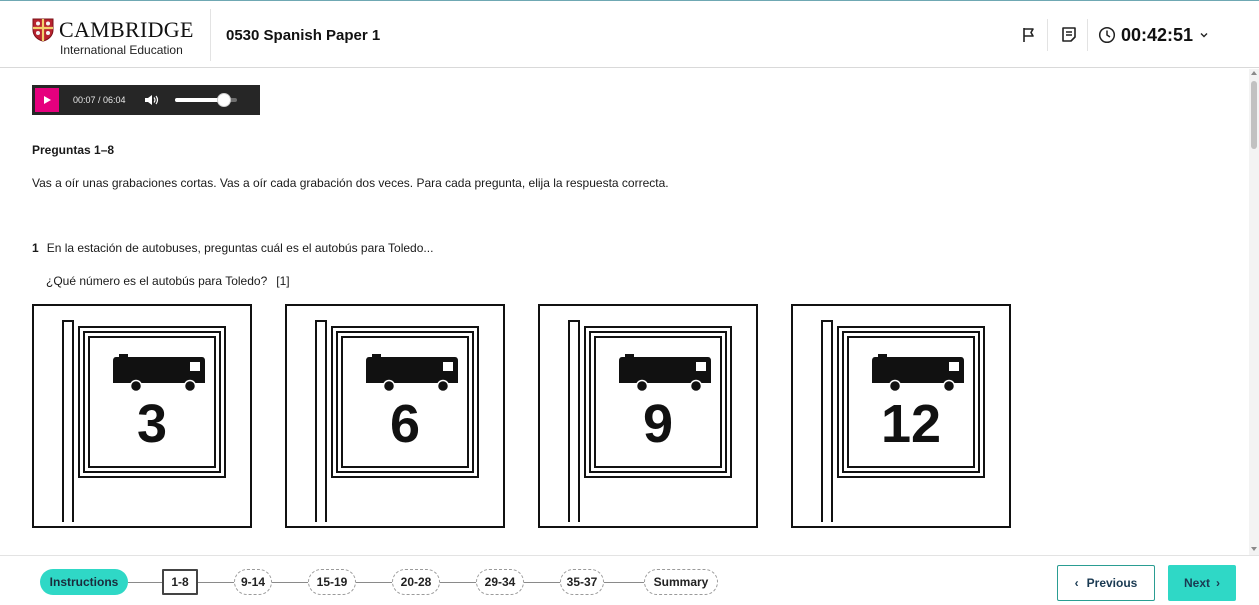 The image size is (1259, 605). I want to click on bus-stop-sign: 9, so click(658, 402).